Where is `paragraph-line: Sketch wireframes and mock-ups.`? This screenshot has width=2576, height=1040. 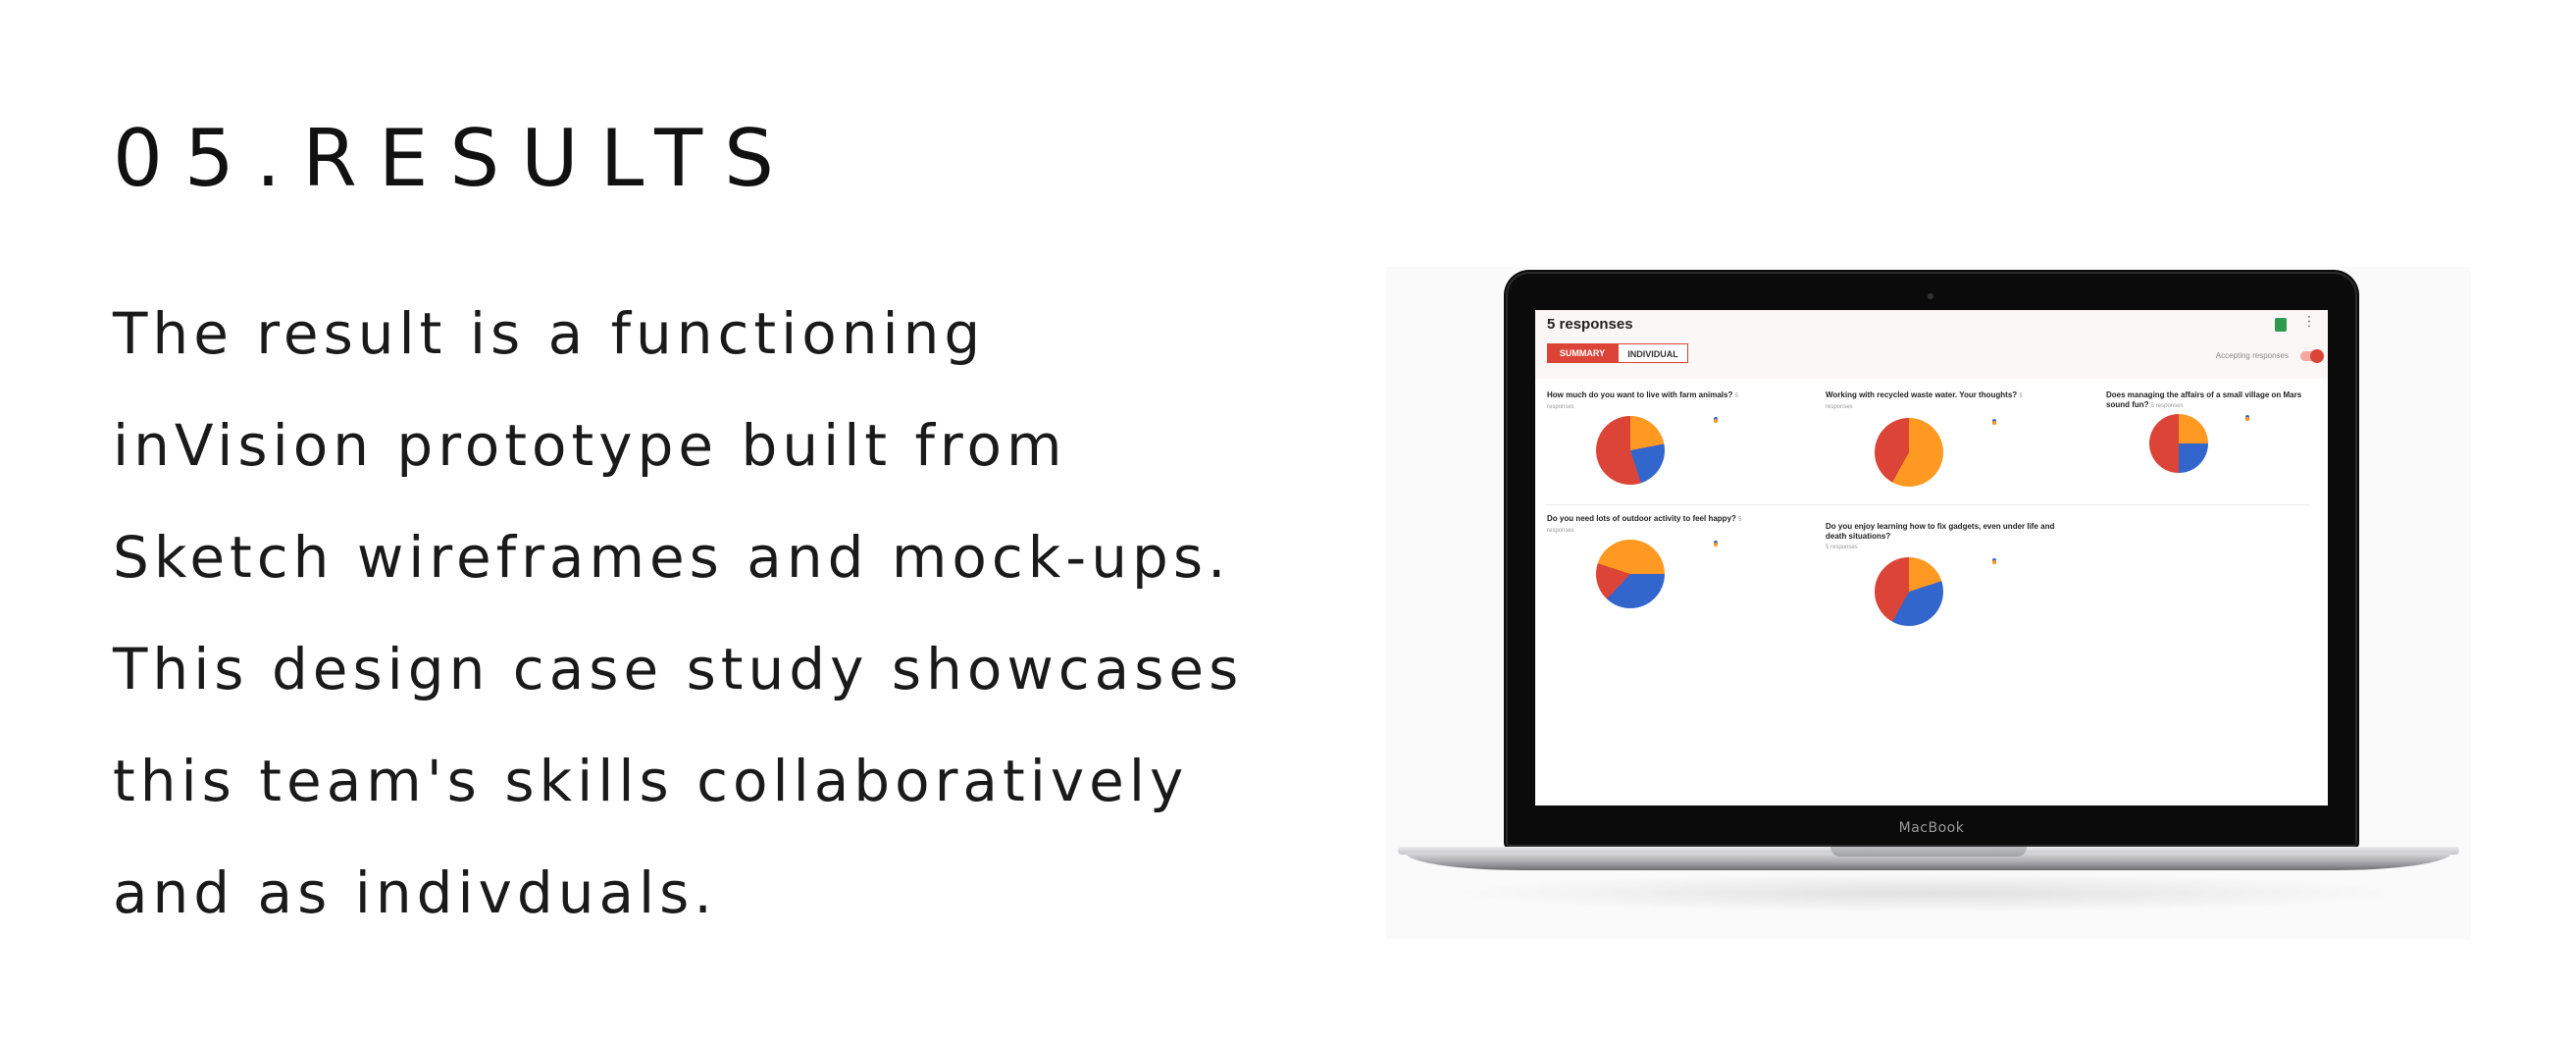
paragraph-line: Sketch wireframes and mock-ups. is located at coordinates (672, 557).